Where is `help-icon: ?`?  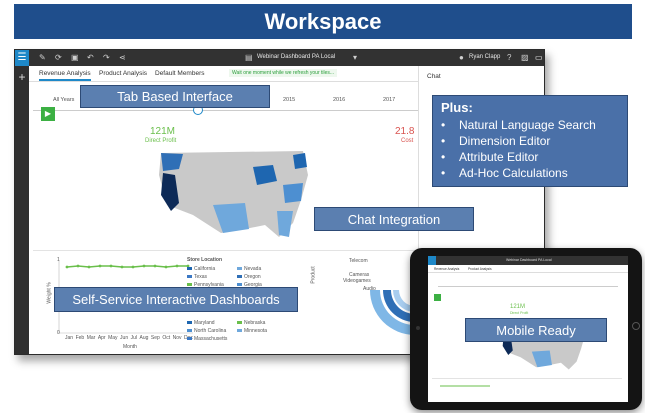
help-icon: ? is located at coordinates (509, 57).